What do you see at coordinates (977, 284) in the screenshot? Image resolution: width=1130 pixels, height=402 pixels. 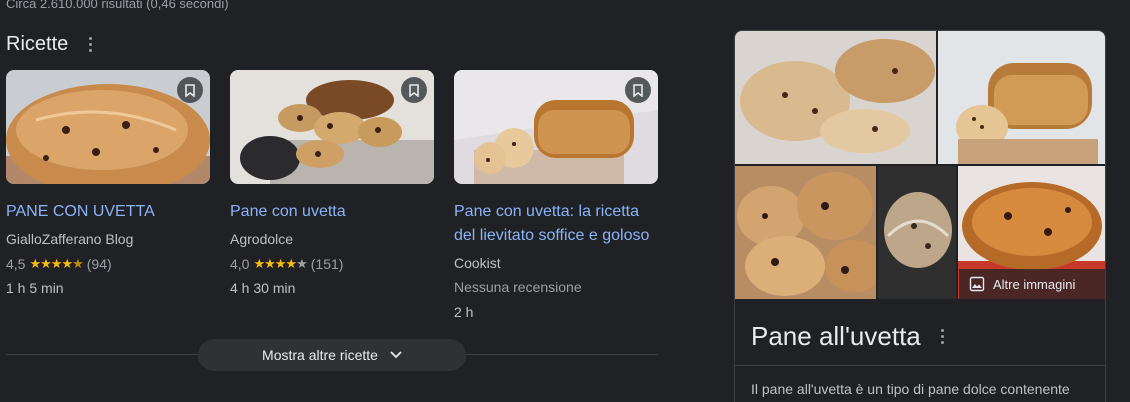 I see `image-icon` at bounding box center [977, 284].